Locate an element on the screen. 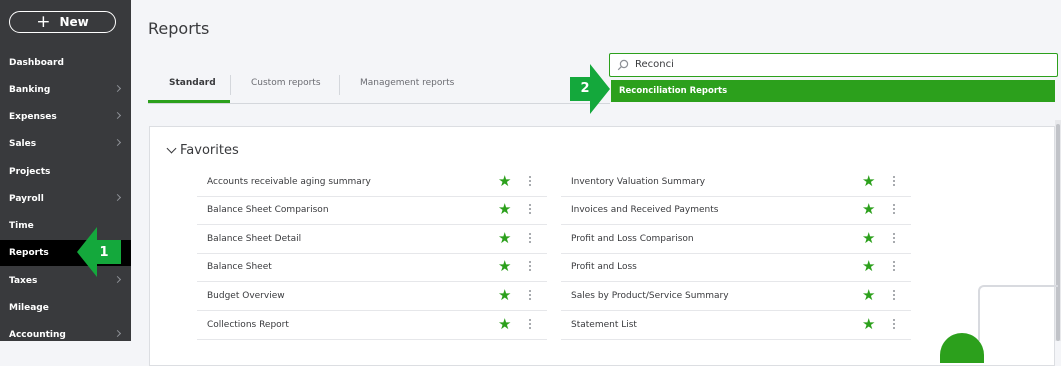  report-name: Accounts receivable aging summary is located at coordinates (289, 182).